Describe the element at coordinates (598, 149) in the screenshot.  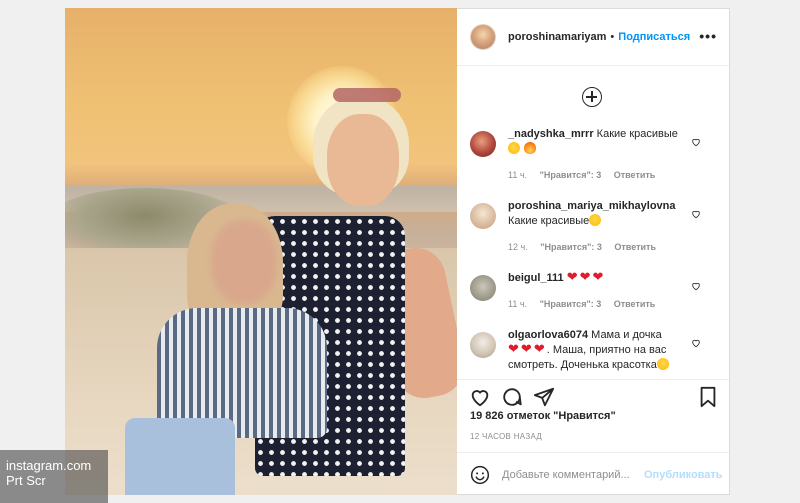
I see `comment-emojis` at that location.